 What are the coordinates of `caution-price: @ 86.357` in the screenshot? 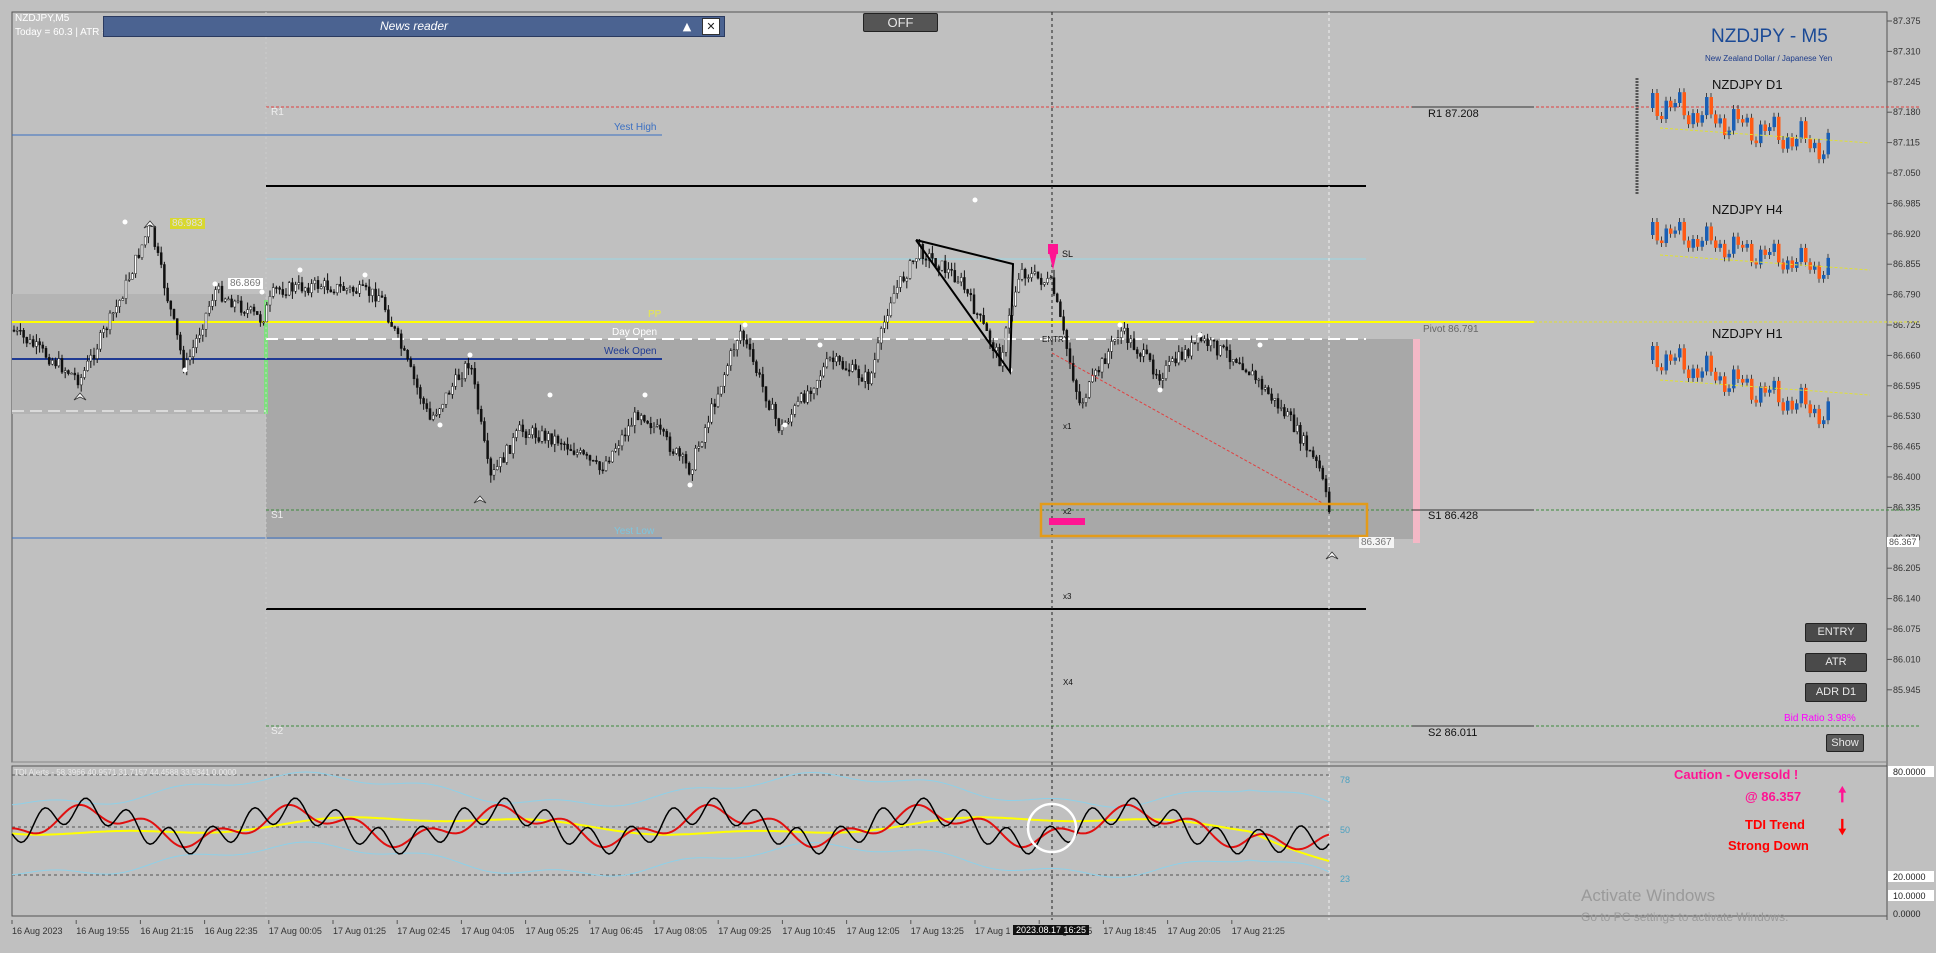 It's located at (1773, 796).